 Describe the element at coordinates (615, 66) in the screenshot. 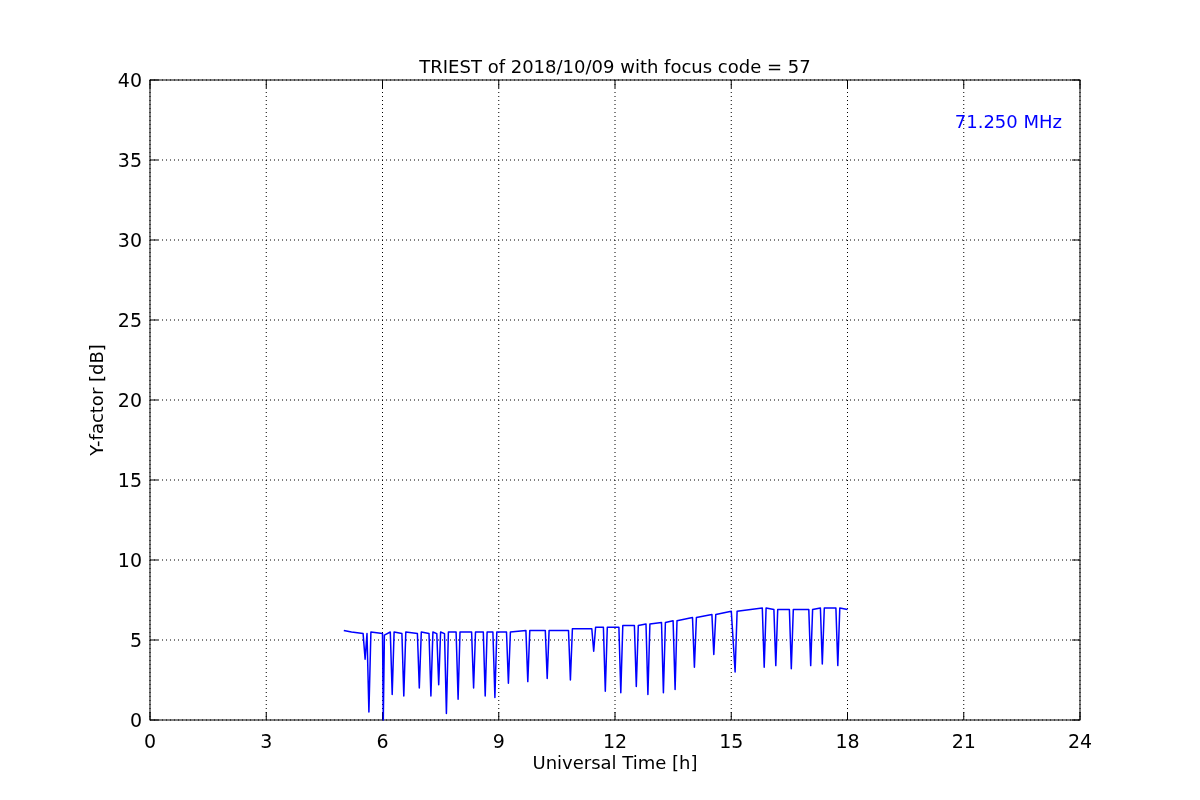

I see `chart-title: TRIEST of 2018/10/09 with focus code = 57` at that location.